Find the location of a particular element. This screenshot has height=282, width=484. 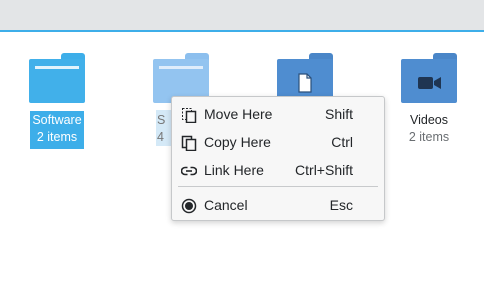

menu-separator is located at coordinates (278, 186).